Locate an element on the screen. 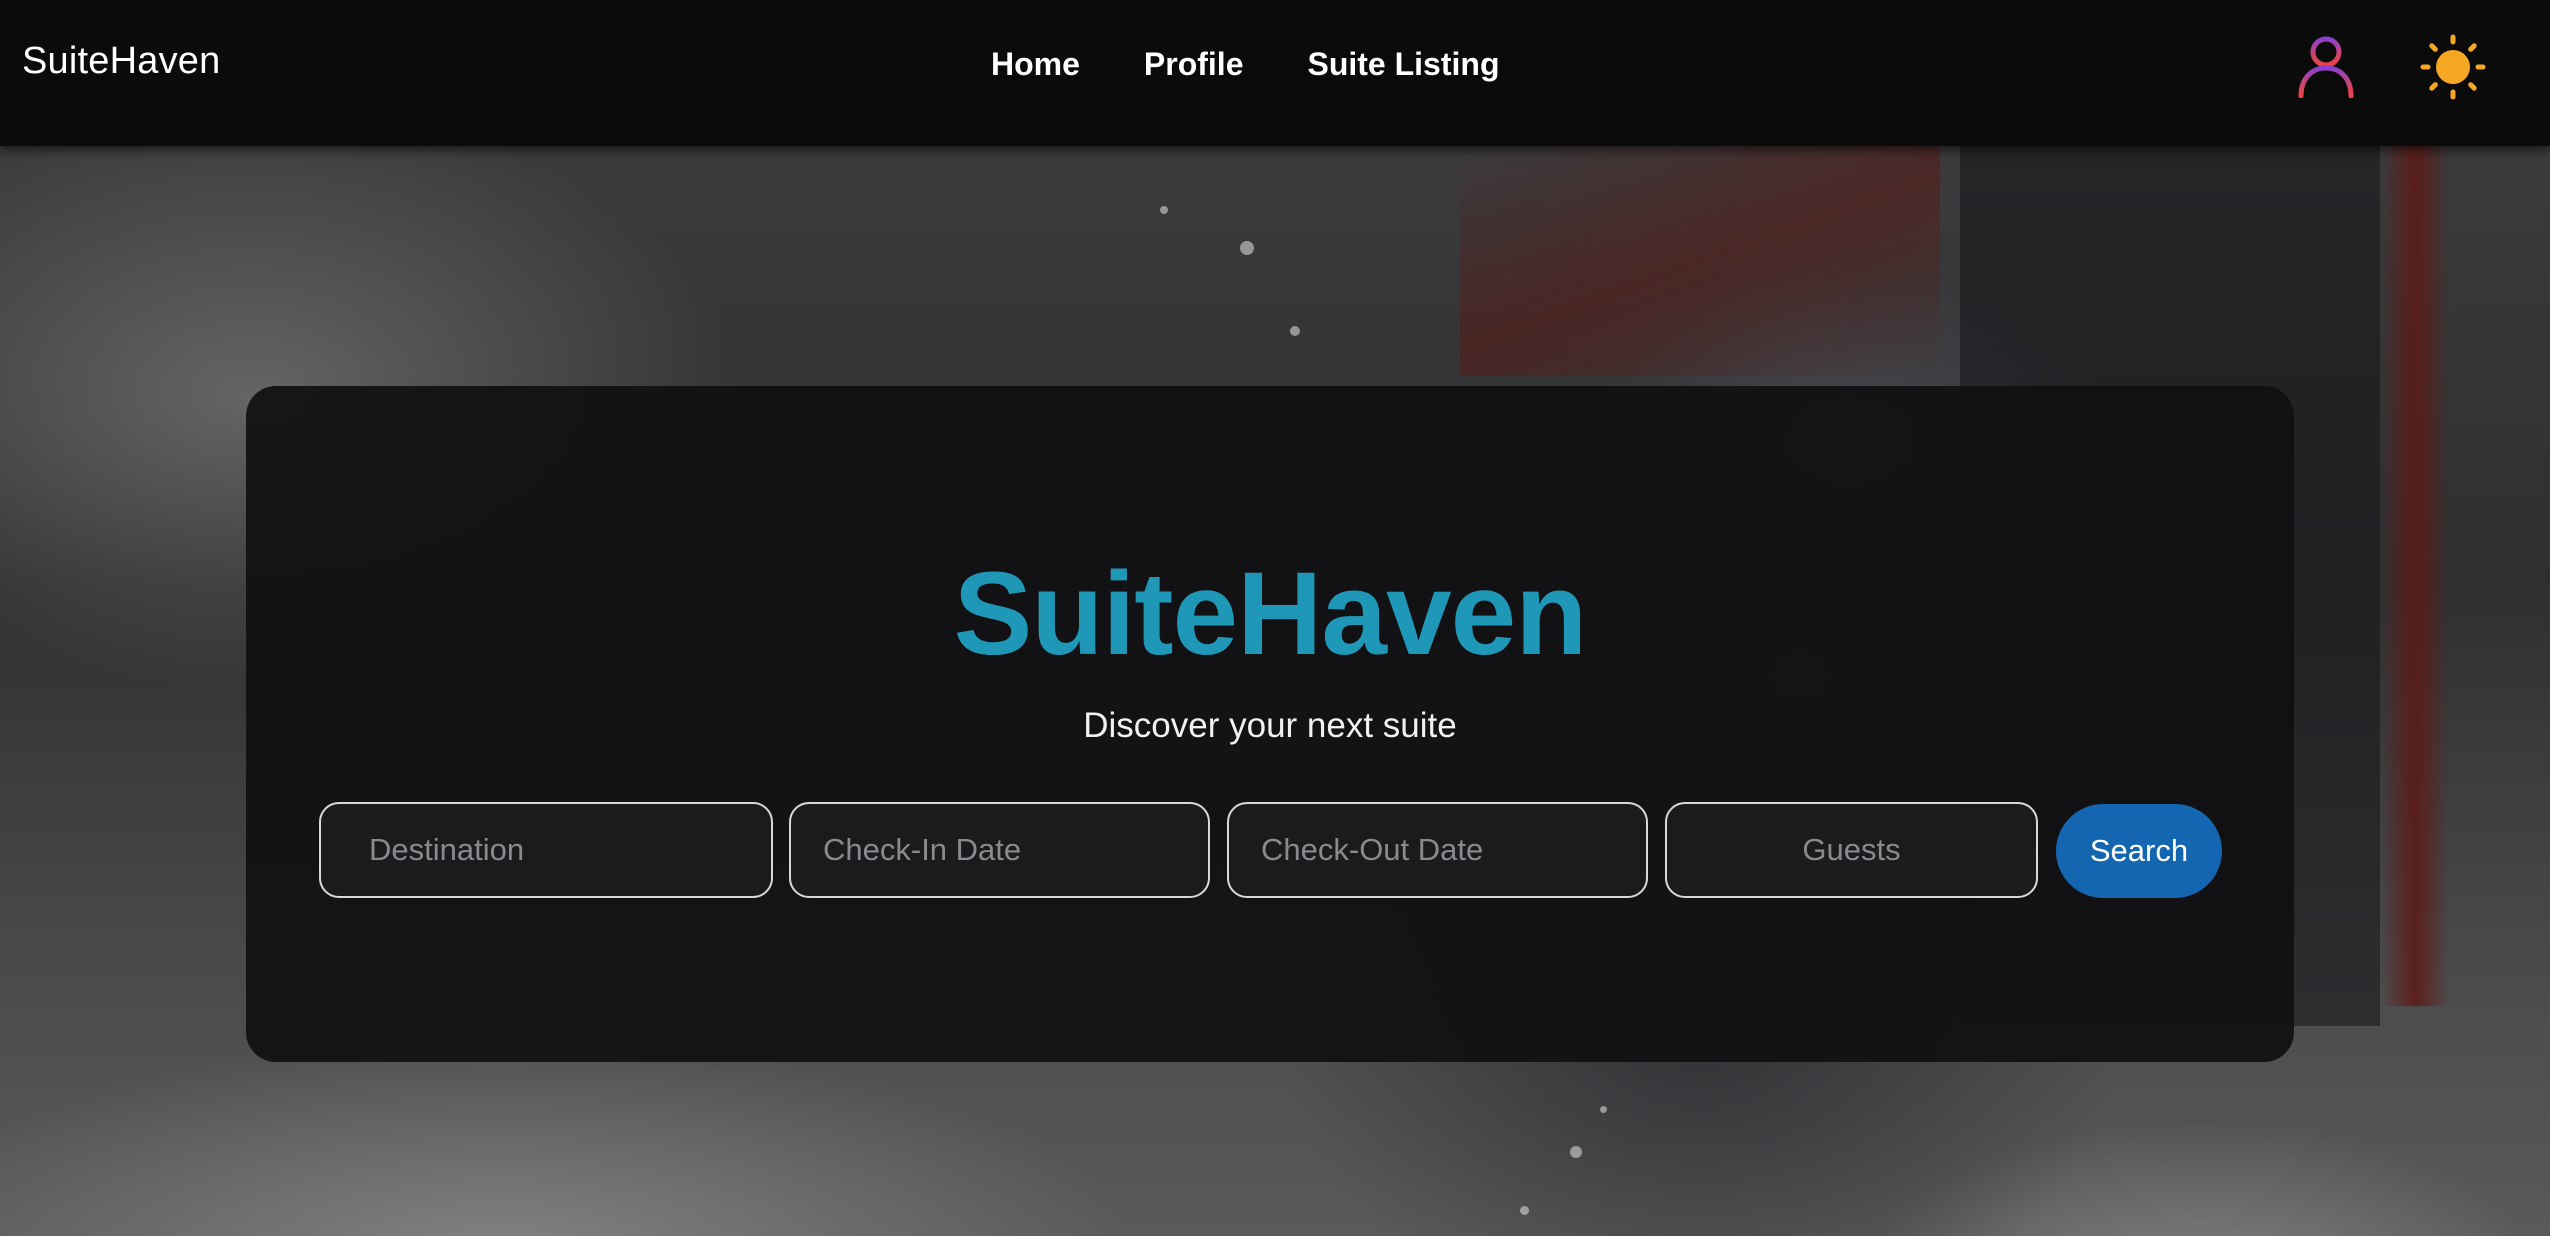  destination-input is located at coordinates (546, 850).